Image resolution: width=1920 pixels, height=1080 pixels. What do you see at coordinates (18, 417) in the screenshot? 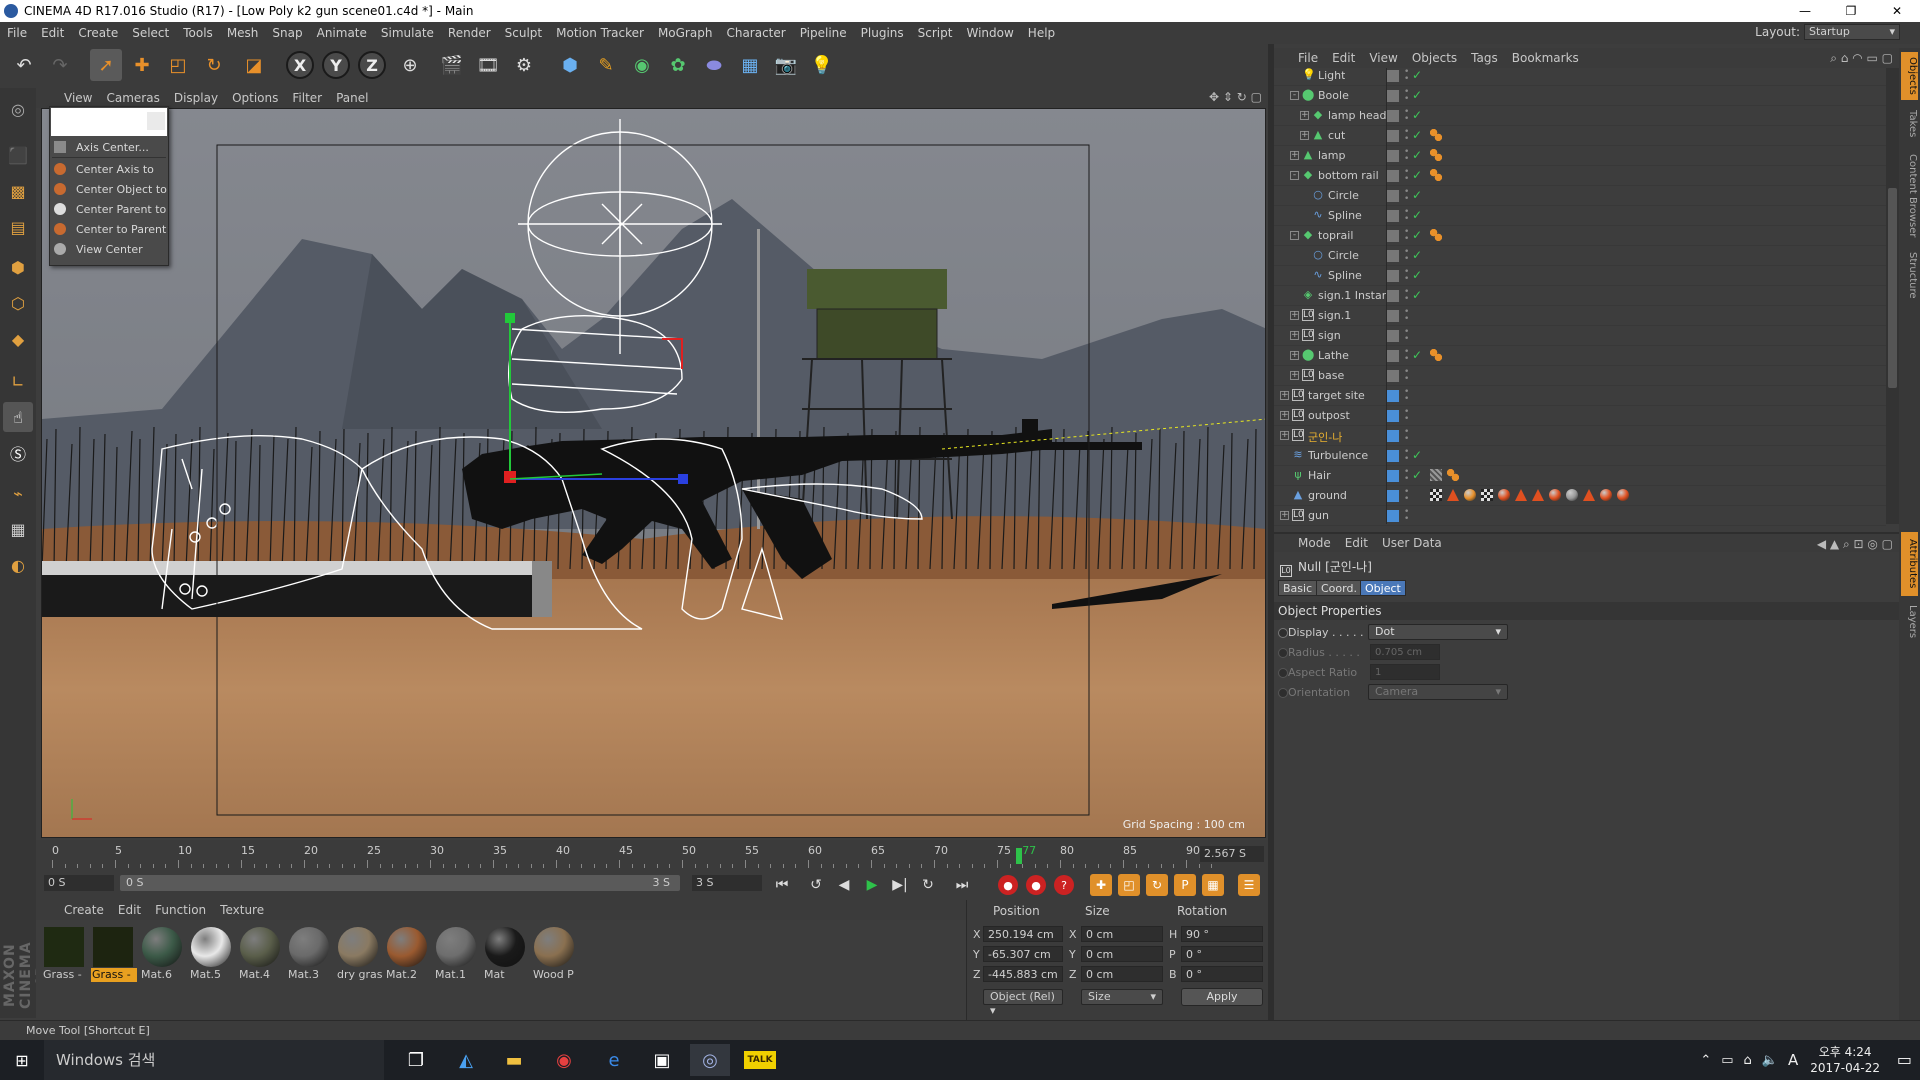
I see `tweak-mode-icon: ☝` at bounding box center [18, 417].